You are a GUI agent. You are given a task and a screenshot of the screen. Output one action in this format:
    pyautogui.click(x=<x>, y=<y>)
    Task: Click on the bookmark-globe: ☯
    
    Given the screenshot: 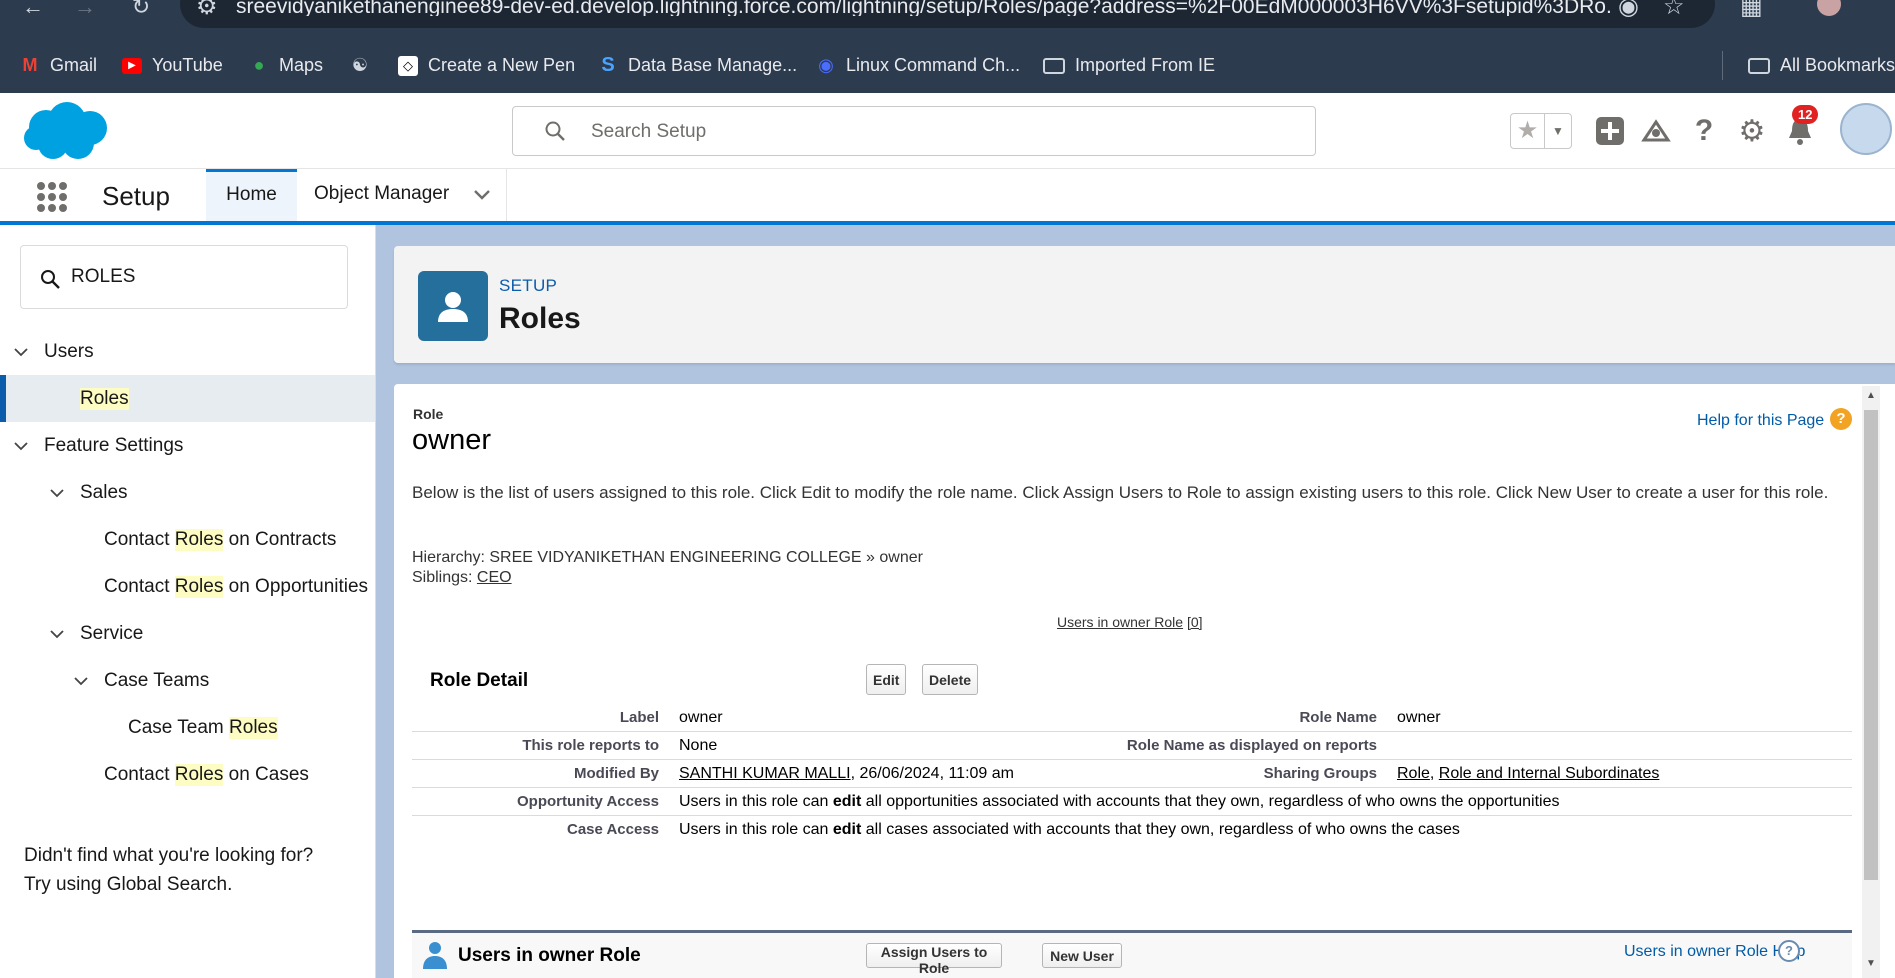 What is the action you would take?
    pyautogui.click(x=365, y=65)
    